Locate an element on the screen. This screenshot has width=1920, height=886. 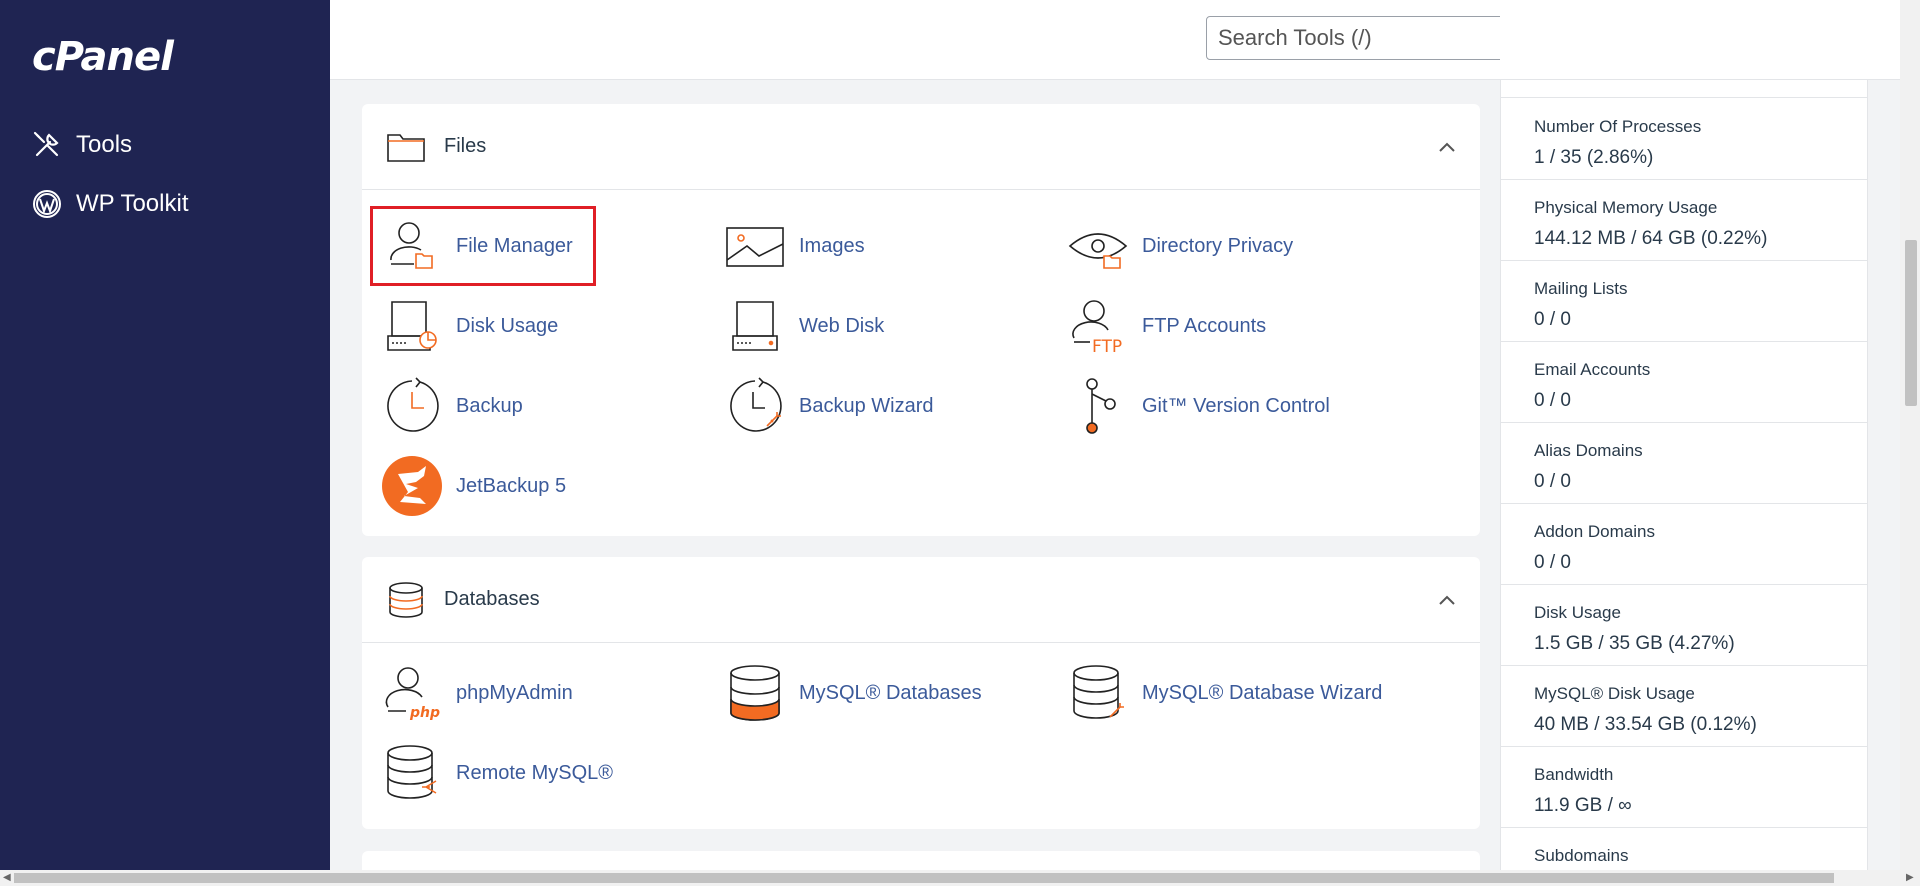
horizontal-scrollbar: ◀ ▶ is located at coordinates (960, 878).